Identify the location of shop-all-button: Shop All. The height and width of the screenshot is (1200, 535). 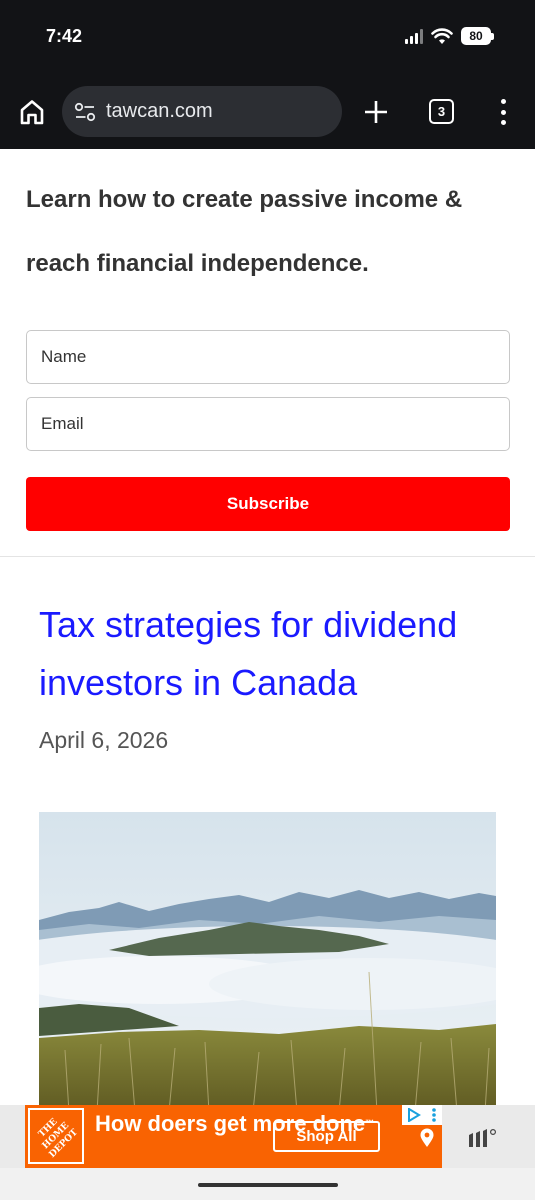
(326, 1136).